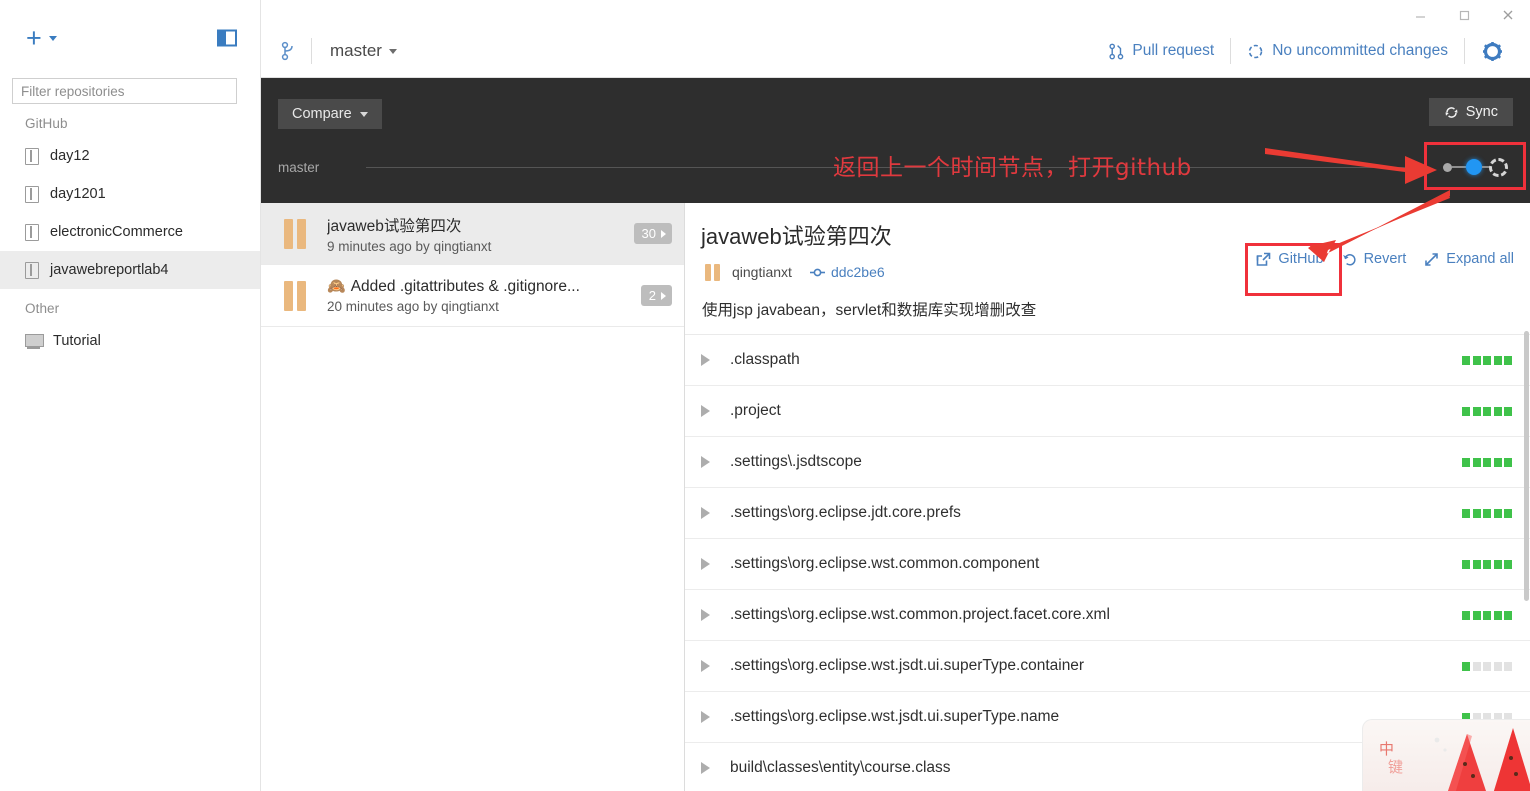  I want to click on commit-file-count-badge: 2, so click(656, 295).